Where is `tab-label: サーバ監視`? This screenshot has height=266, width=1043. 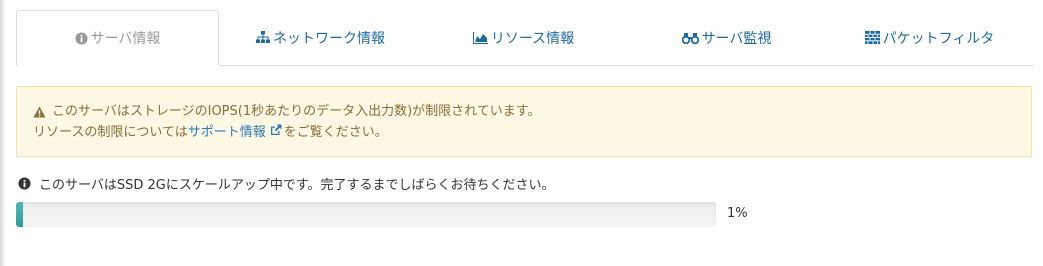
tab-label: サーバ監視 is located at coordinates (736, 38).